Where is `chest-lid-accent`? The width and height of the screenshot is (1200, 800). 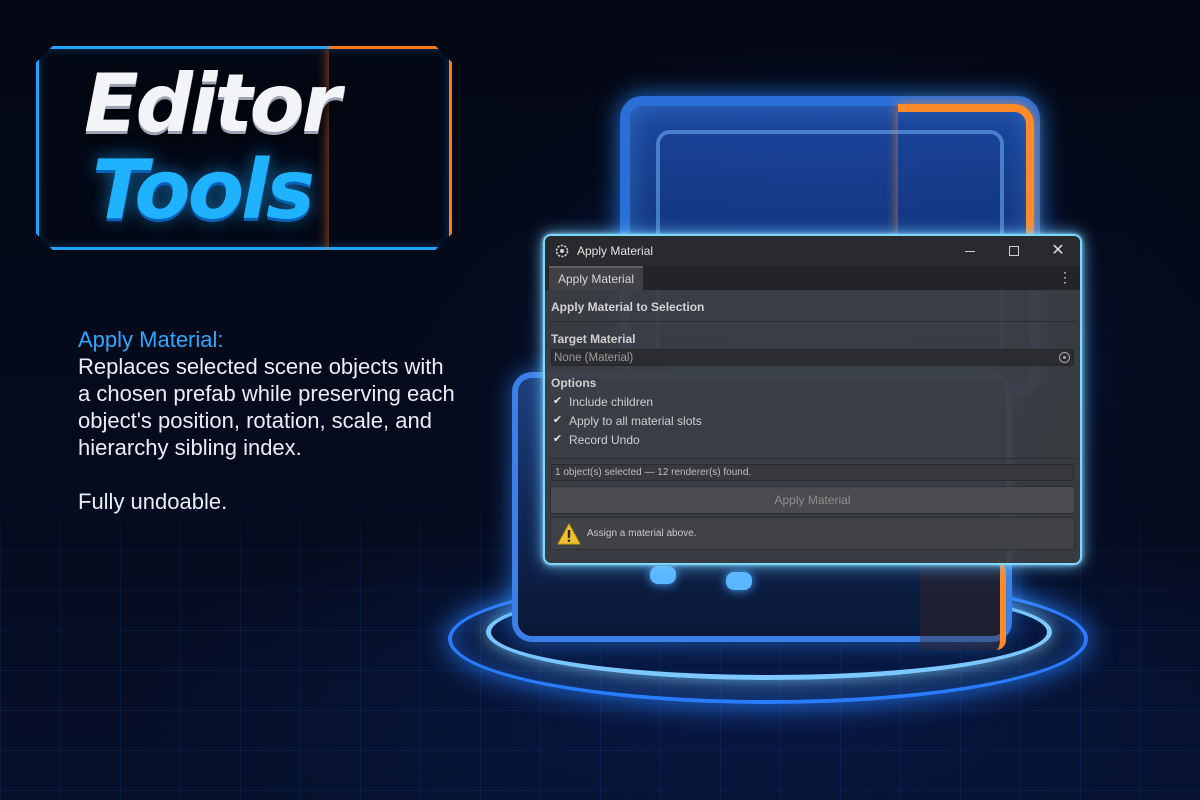
chest-lid-accent is located at coordinates (966, 179).